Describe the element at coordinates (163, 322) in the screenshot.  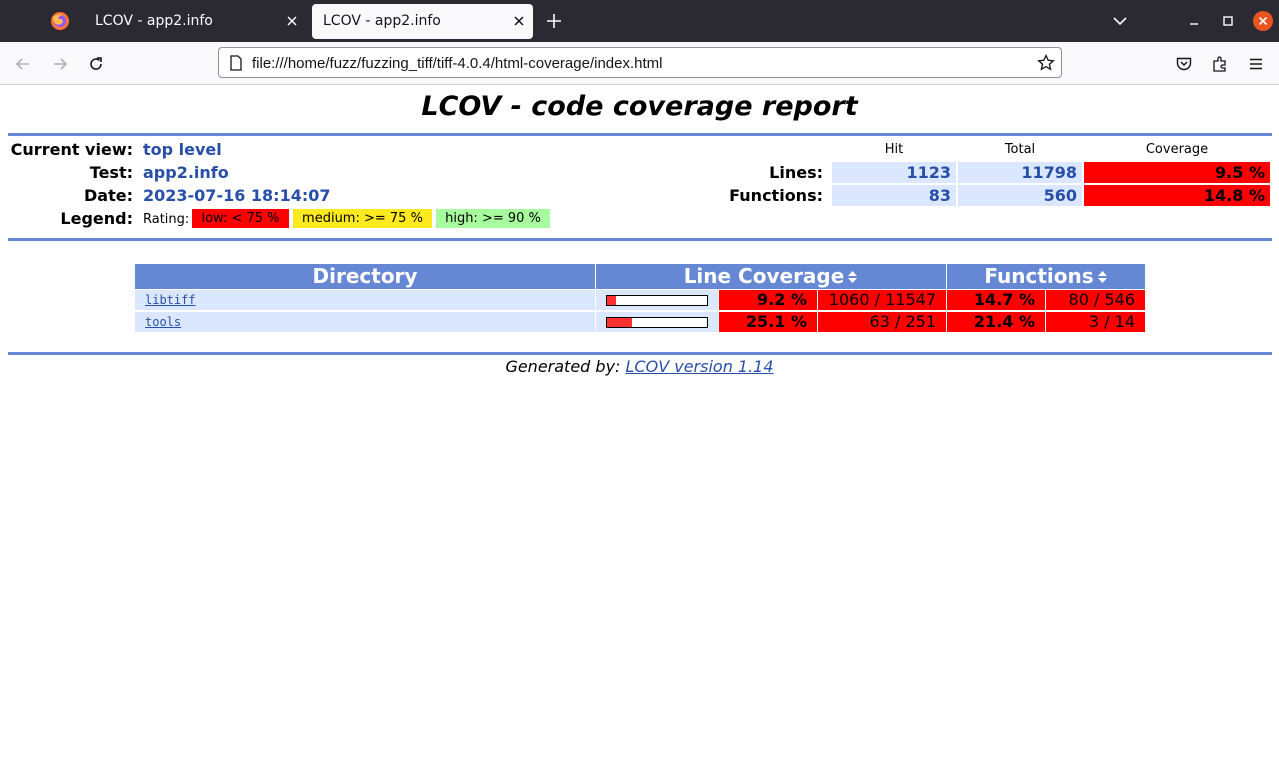
I see `directory-link-tools: tools` at that location.